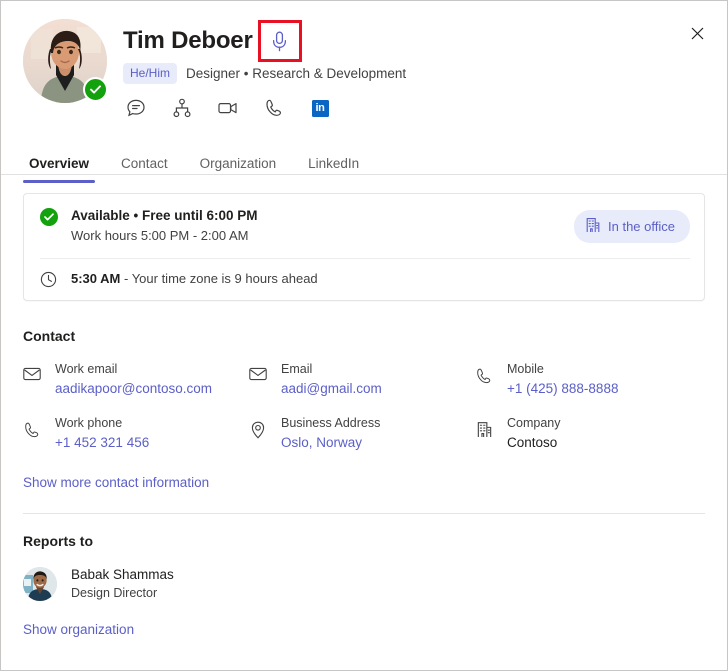  I want to click on contact-item-email: Email aadi@gmail.com, so click(362, 379).